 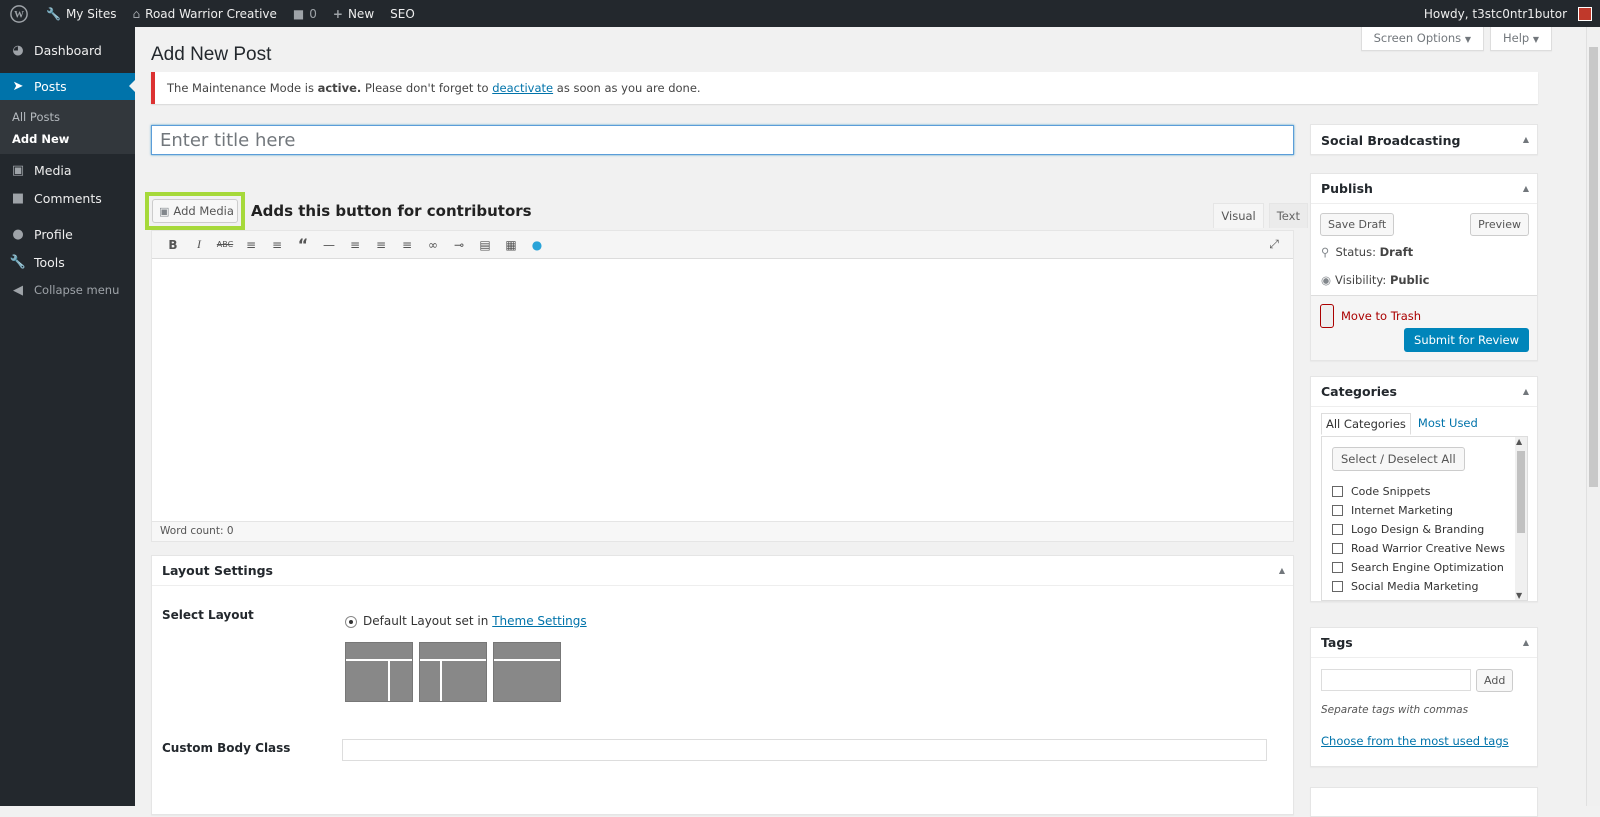 What do you see at coordinates (1466, 340) in the screenshot?
I see `submit-for-review-button: Submit for Review` at bounding box center [1466, 340].